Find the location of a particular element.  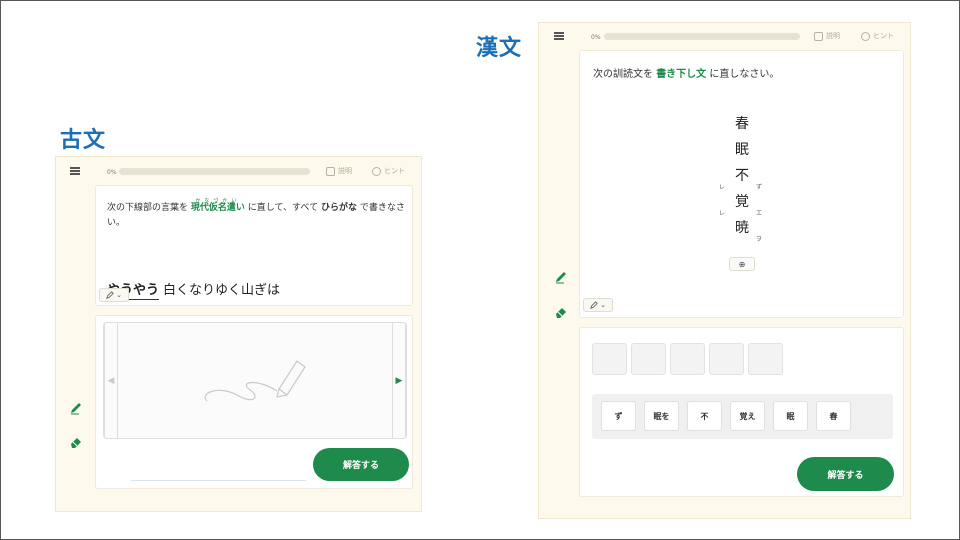

zoom-in-icon: ⊕ is located at coordinates (742, 264).